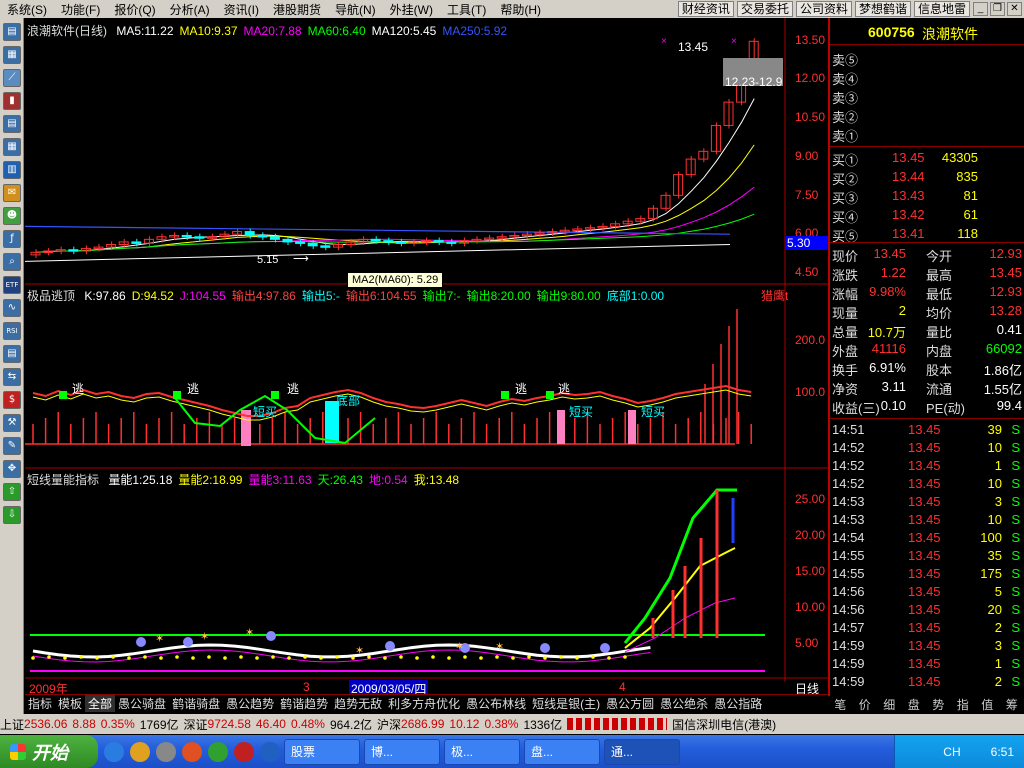 The width and height of the screenshot is (1024, 768). I want to click on indicator-tab: 短线是银(主), so click(566, 703).